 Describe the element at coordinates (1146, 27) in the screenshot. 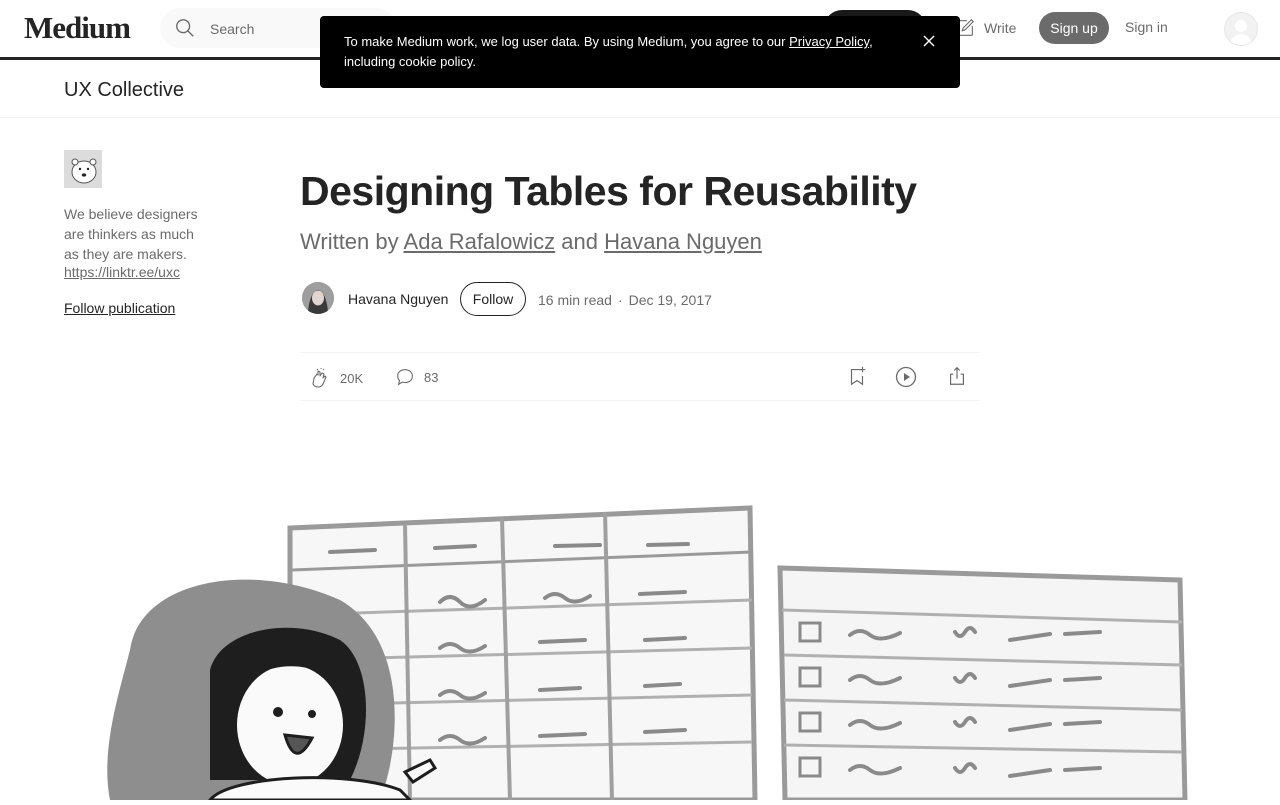

I see `sign-in-link: Sign in` at that location.